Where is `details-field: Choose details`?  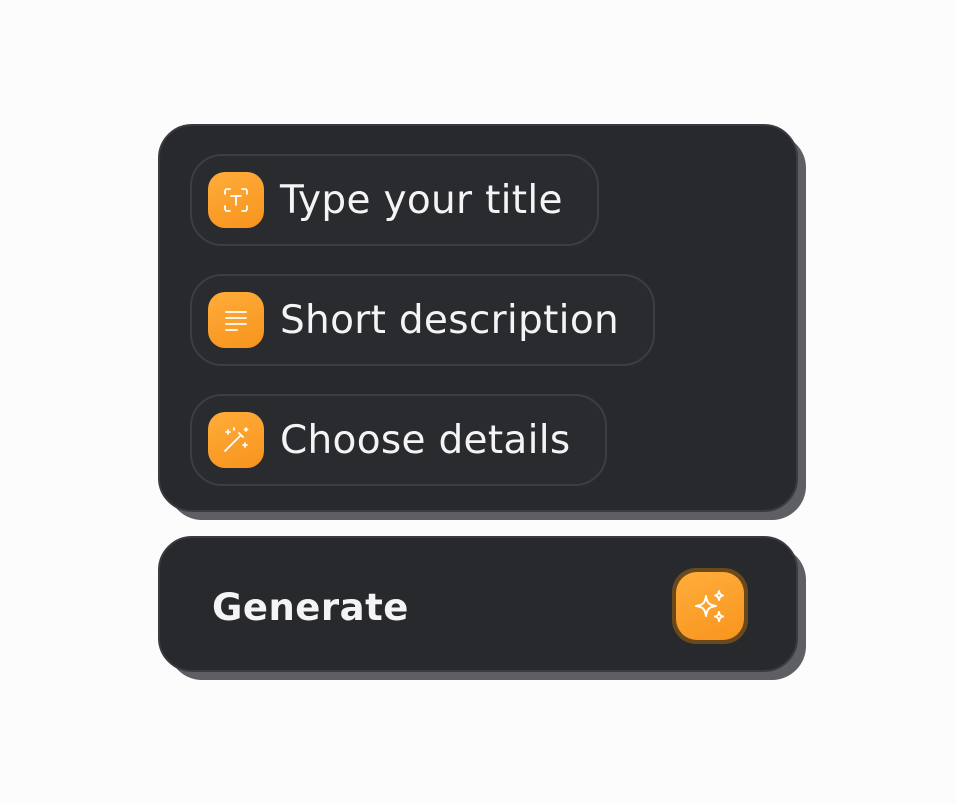
details-field: Choose details is located at coordinates (398, 440).